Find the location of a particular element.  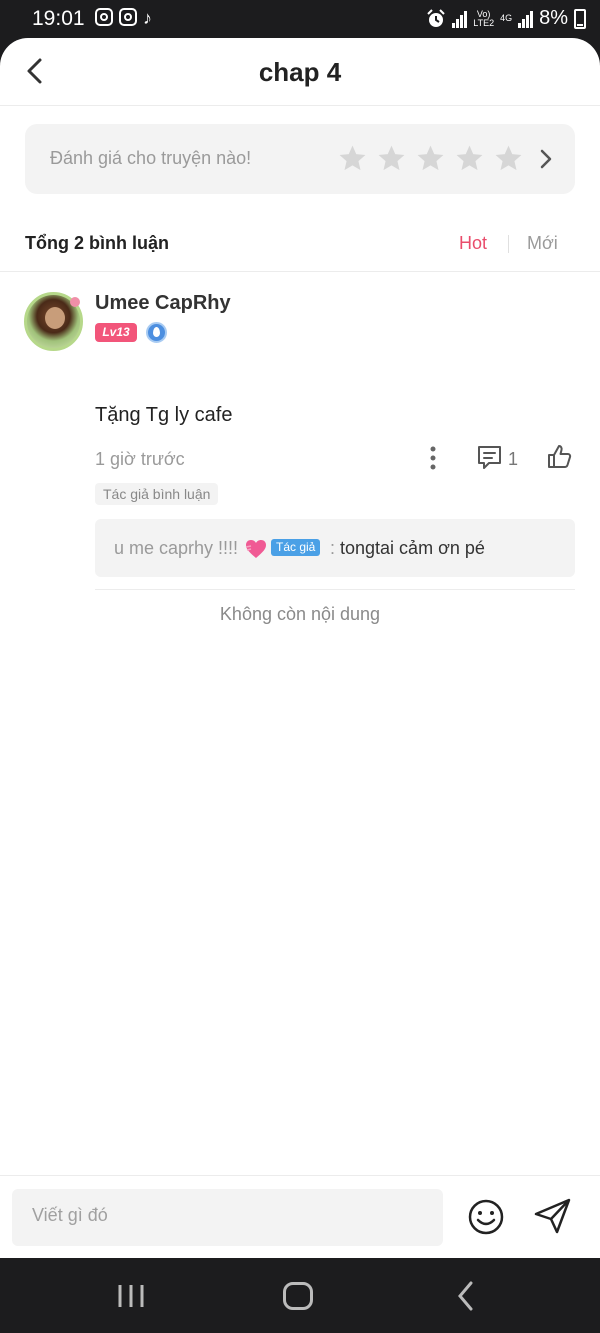

volte-indicator: Vo) LTE2 is located at coordinates (484, 18).